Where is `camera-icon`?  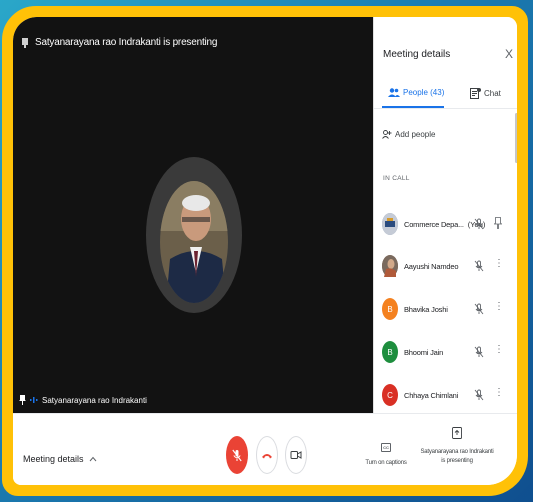
camera-icon is located at coordinates (296, 455).